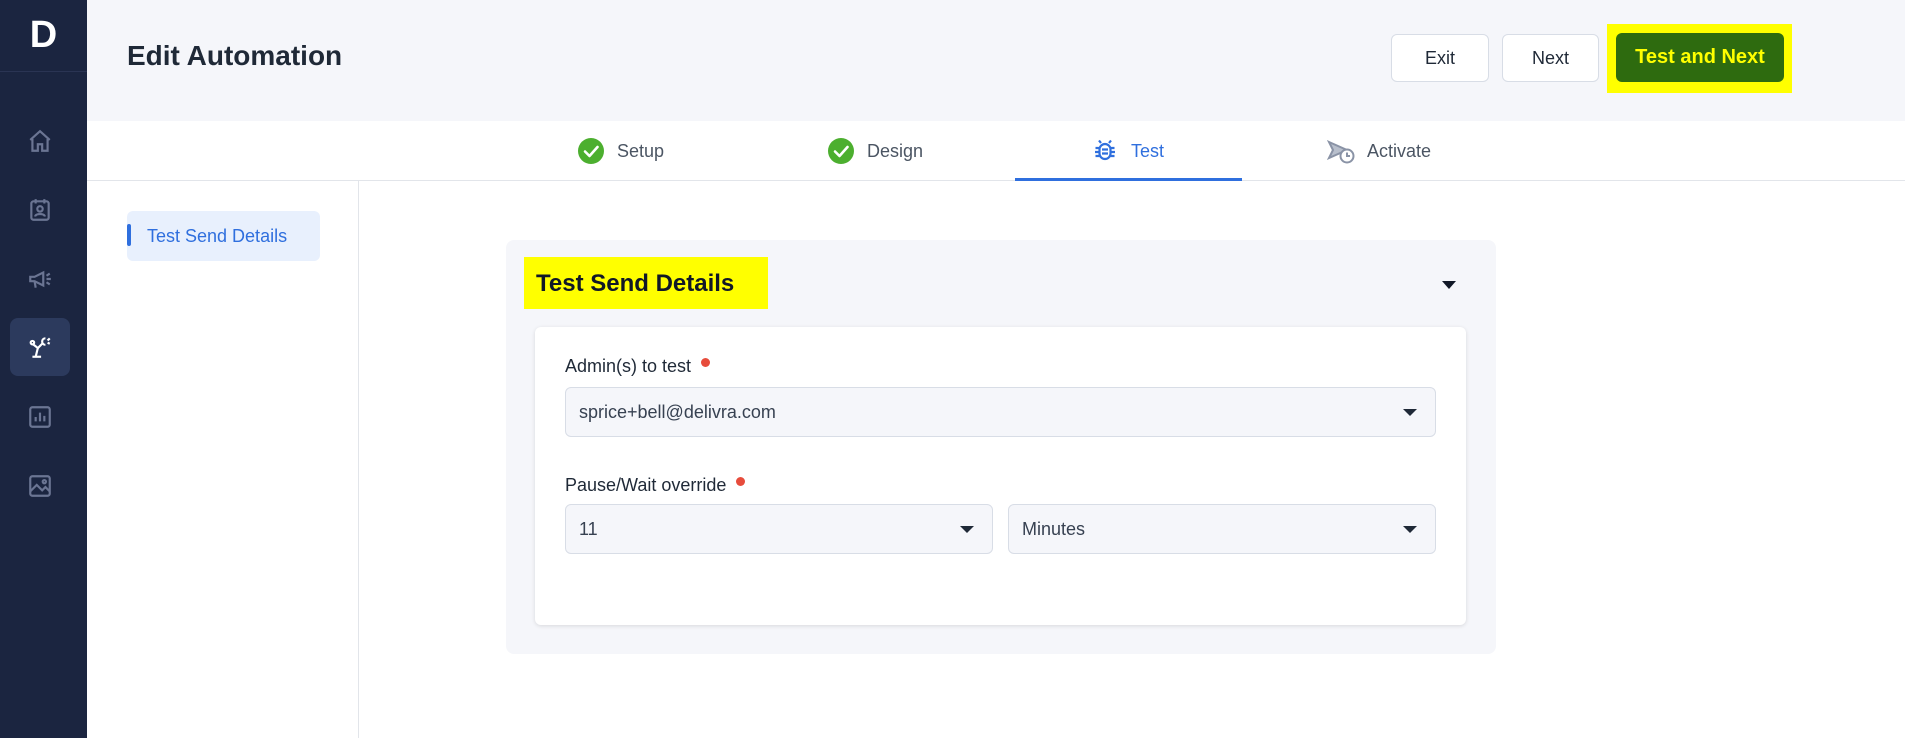 This screenshot has width=1905, height=738. I want to click on automation-icon, so click(40, 347).